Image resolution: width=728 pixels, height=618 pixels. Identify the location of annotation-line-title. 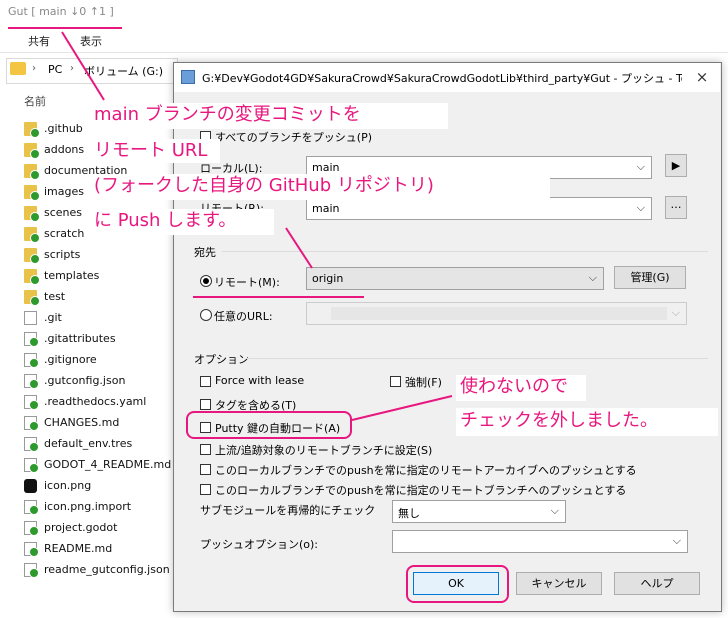
(83, 66).